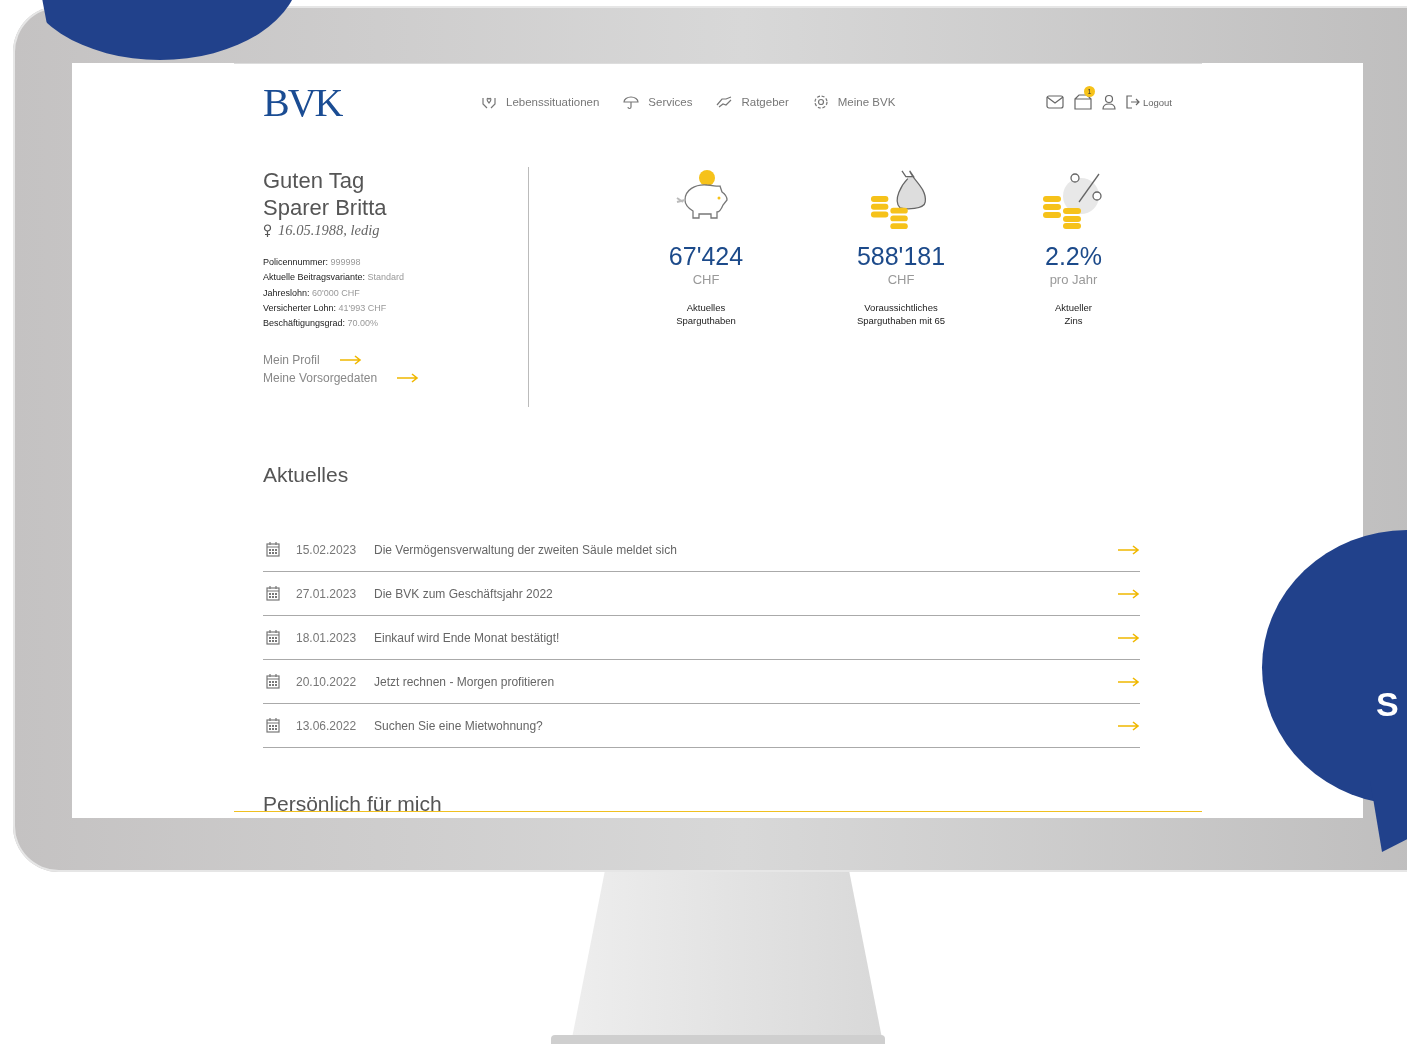 The image size is (1407, 1044). Describe the element at coordinates (701, 550) in the screenshot. I see `news-item: 15.02.2023 Die Vermögensverwaltung der zweiten Säule meldet sich` at that location.